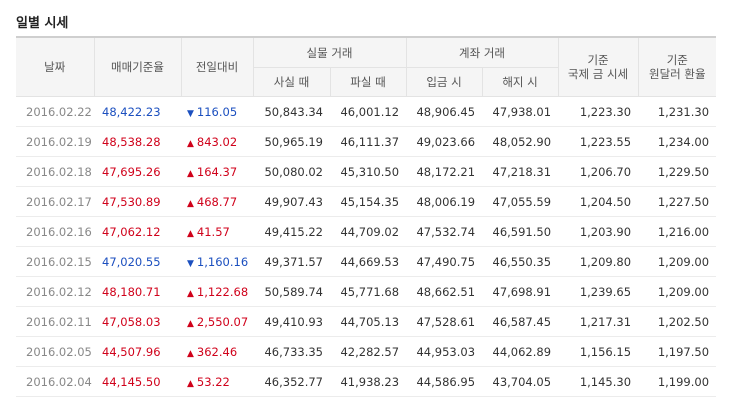 The height and width of the screenshot is (409, 735). Describe the element at coordinates (598, 381) in the screenshot. I see `cell-intl: 1,145.30` at that location.